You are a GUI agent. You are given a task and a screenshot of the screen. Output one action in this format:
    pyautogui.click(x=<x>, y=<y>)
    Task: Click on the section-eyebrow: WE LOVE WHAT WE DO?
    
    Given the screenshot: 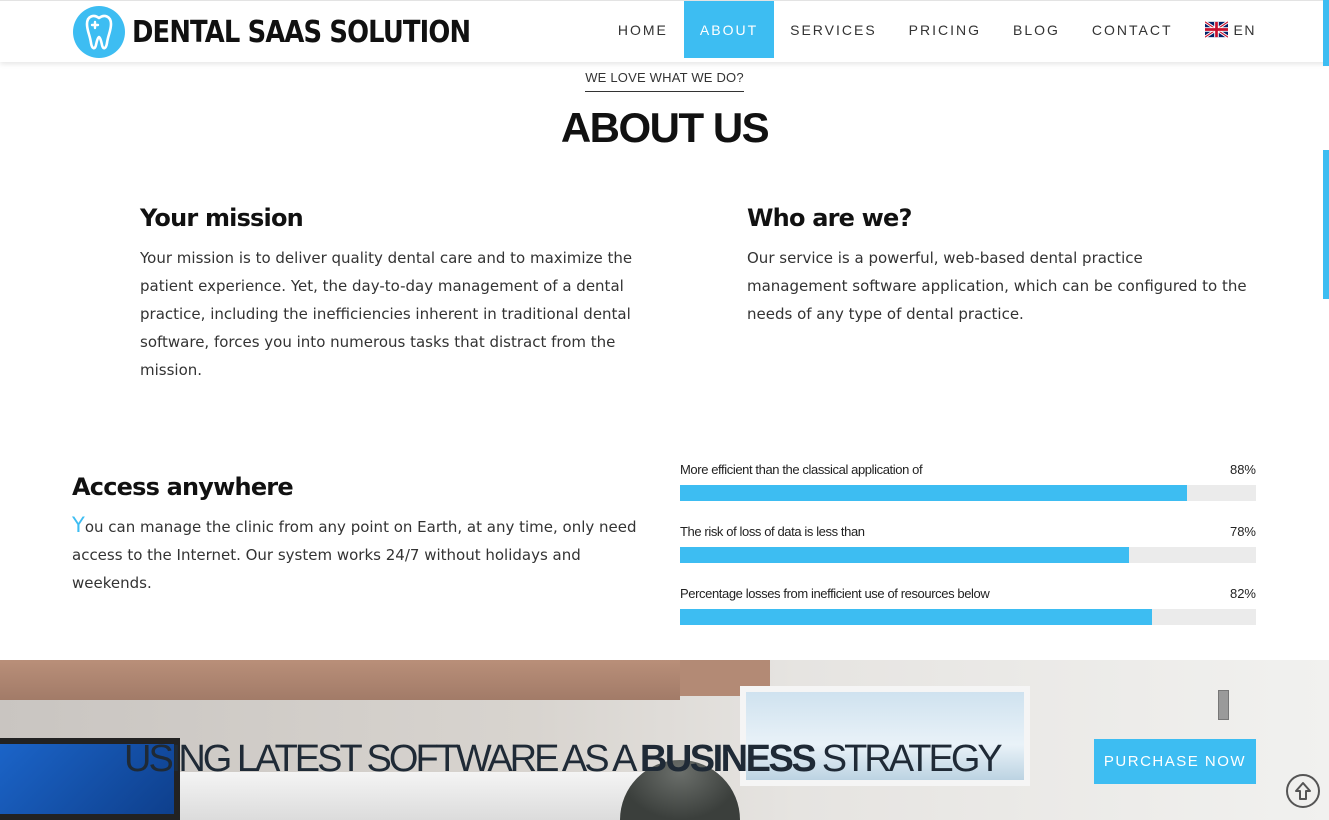 What is the action you would take?
    pyautogui.click(x=664, y=79)
    